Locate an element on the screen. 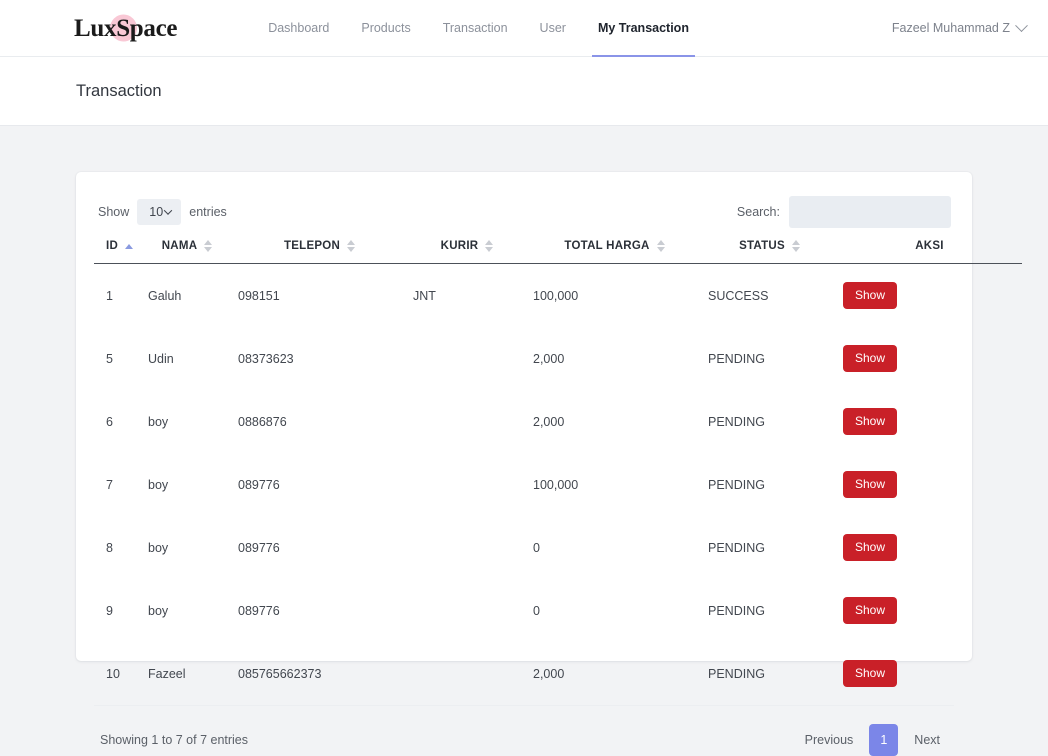  column-header-kurir: KURIR is located at coordinates (467, 247).